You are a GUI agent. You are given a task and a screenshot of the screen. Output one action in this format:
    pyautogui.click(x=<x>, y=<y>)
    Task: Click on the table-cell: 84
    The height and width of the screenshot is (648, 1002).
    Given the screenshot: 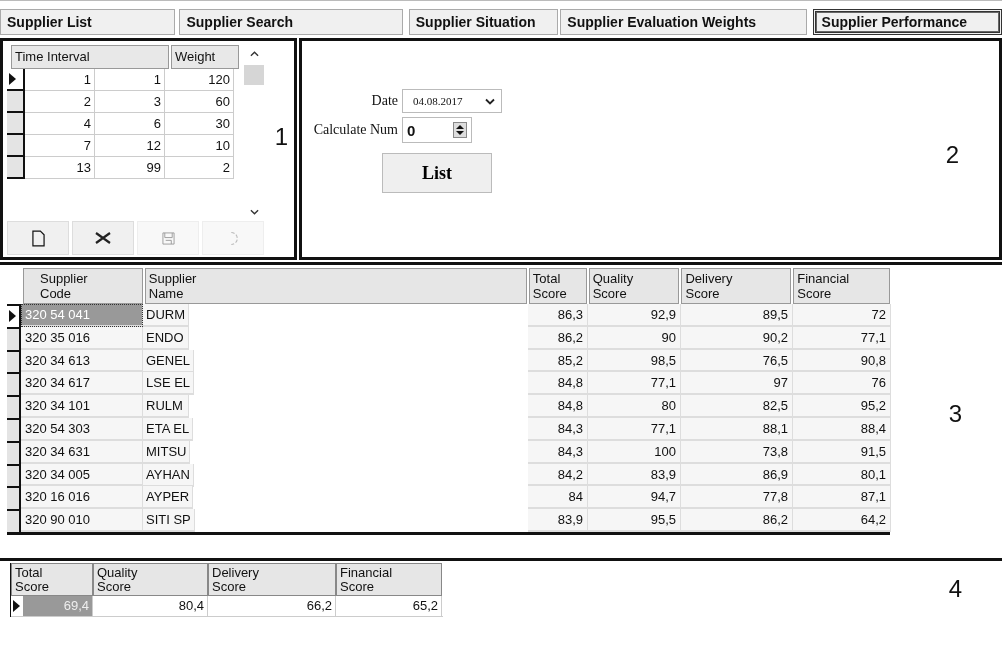 What is the action you would take?
    pyautogui.click(x=558, y=498)
    